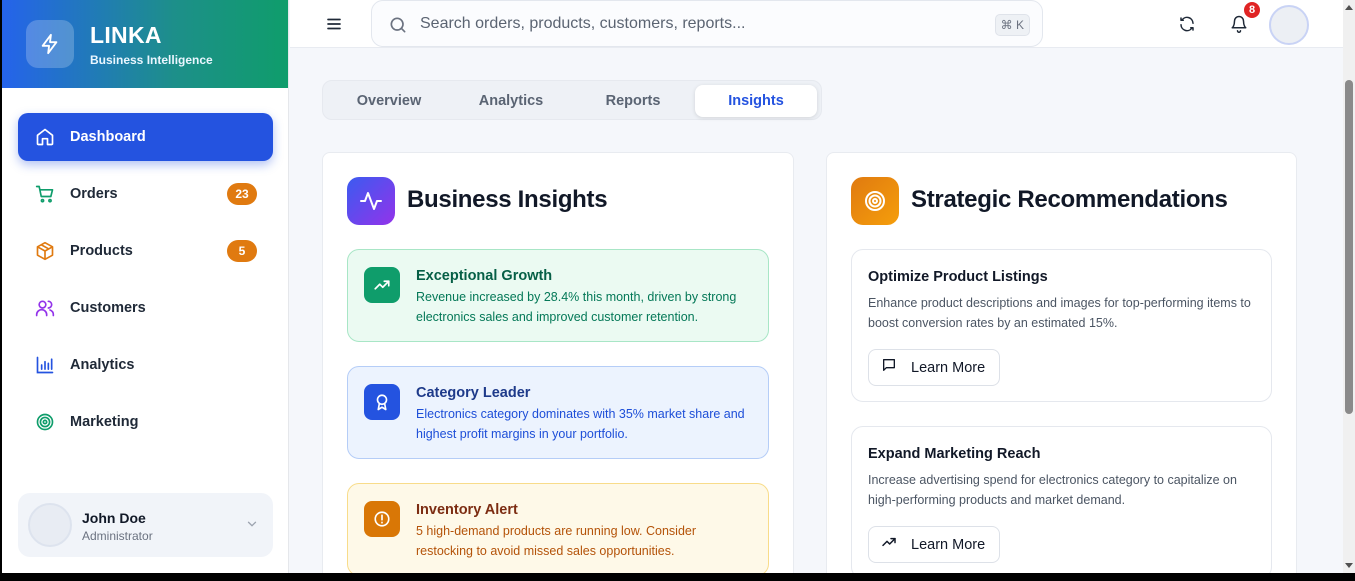 This screenshot has width=1355, height=581. What do you see at coordinates (382, 402) in the screenshot?
I see `award-icon` at bounding box center [382, 402].